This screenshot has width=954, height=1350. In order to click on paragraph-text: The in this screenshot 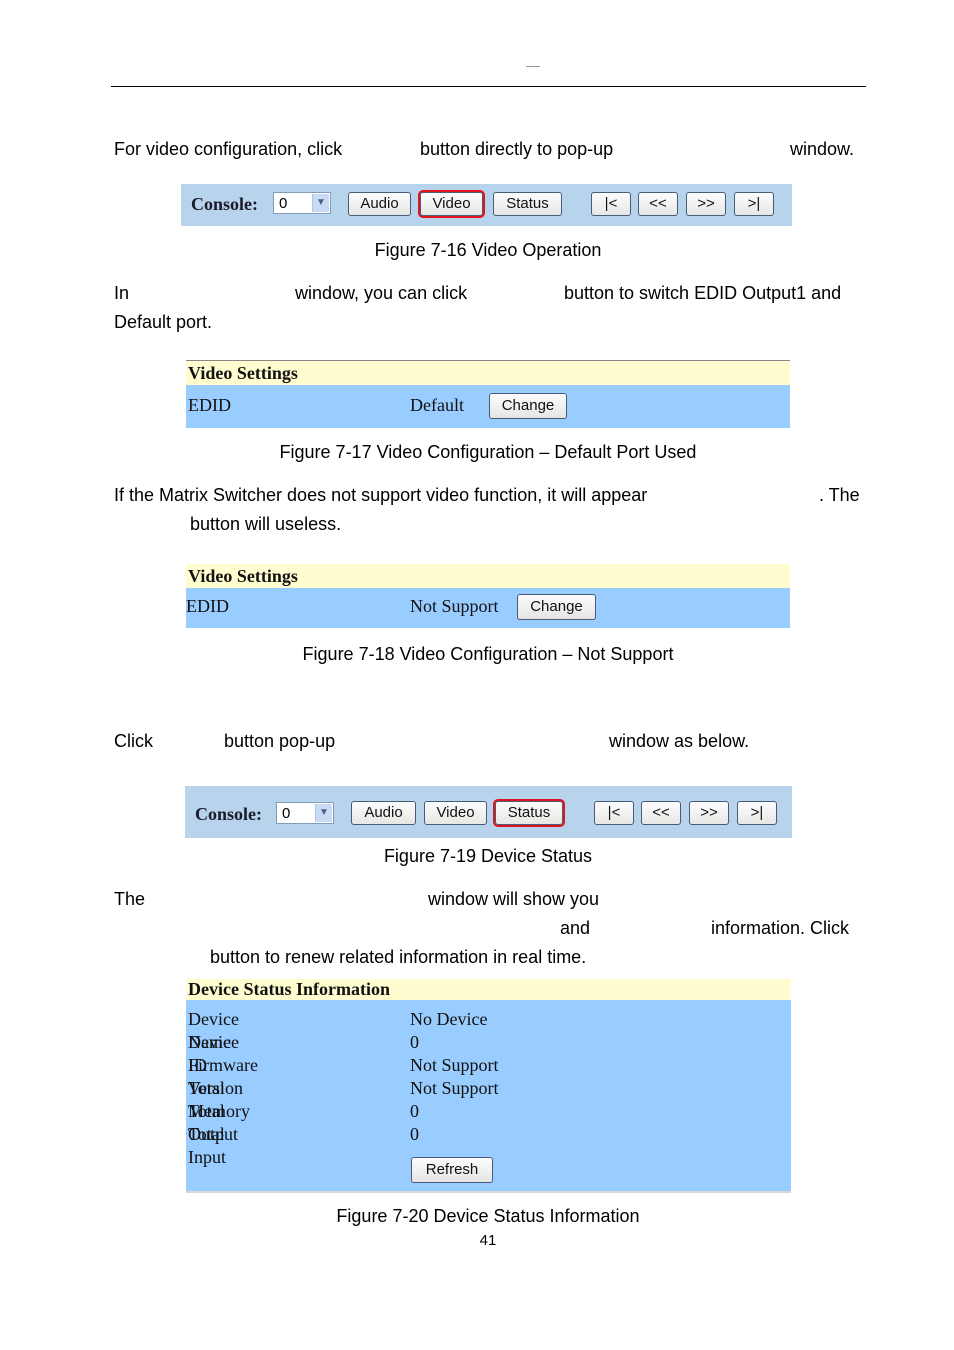, I will do `click(130, 899)`.